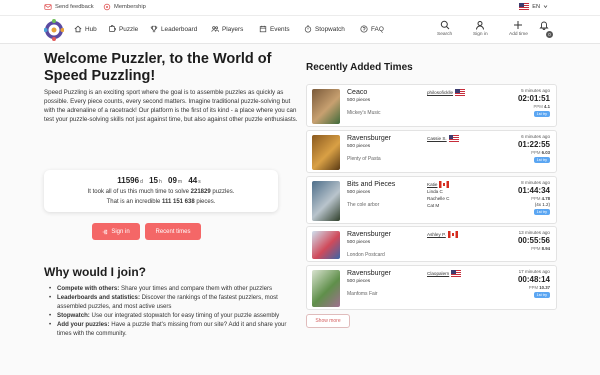 The image size is (600, 375). I want to click on team-member-name: Cat M, so click(433, 205).